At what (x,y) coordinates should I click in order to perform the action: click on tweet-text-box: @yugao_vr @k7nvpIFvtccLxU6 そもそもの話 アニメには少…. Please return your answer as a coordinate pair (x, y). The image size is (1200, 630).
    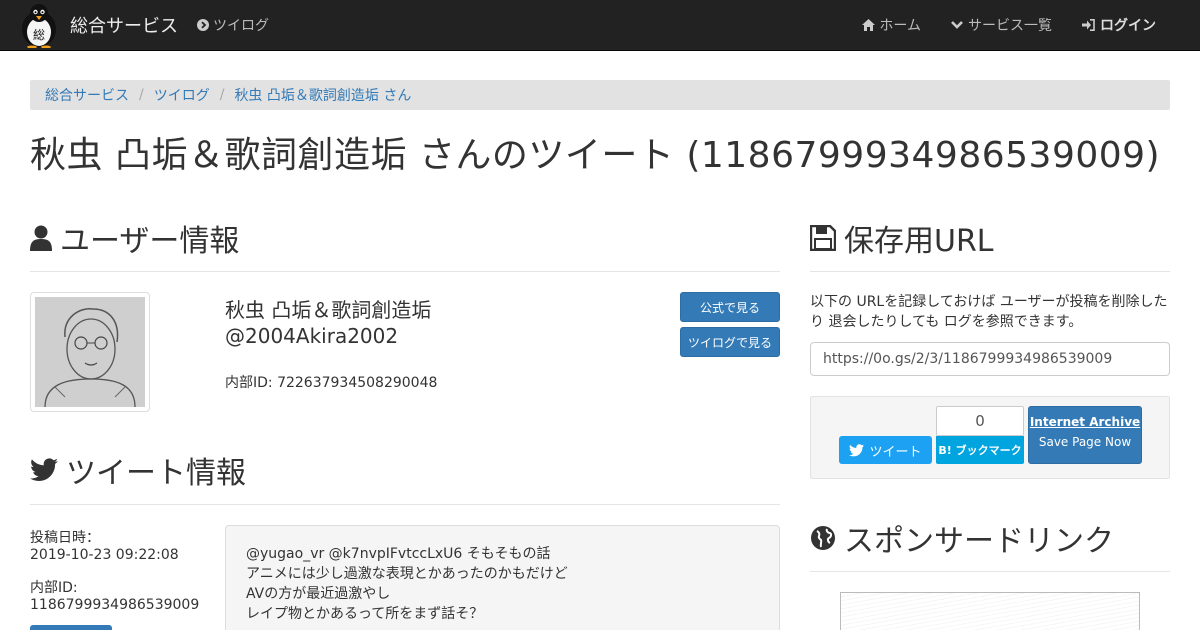
    Looking at the image, I should click on (502, 577).